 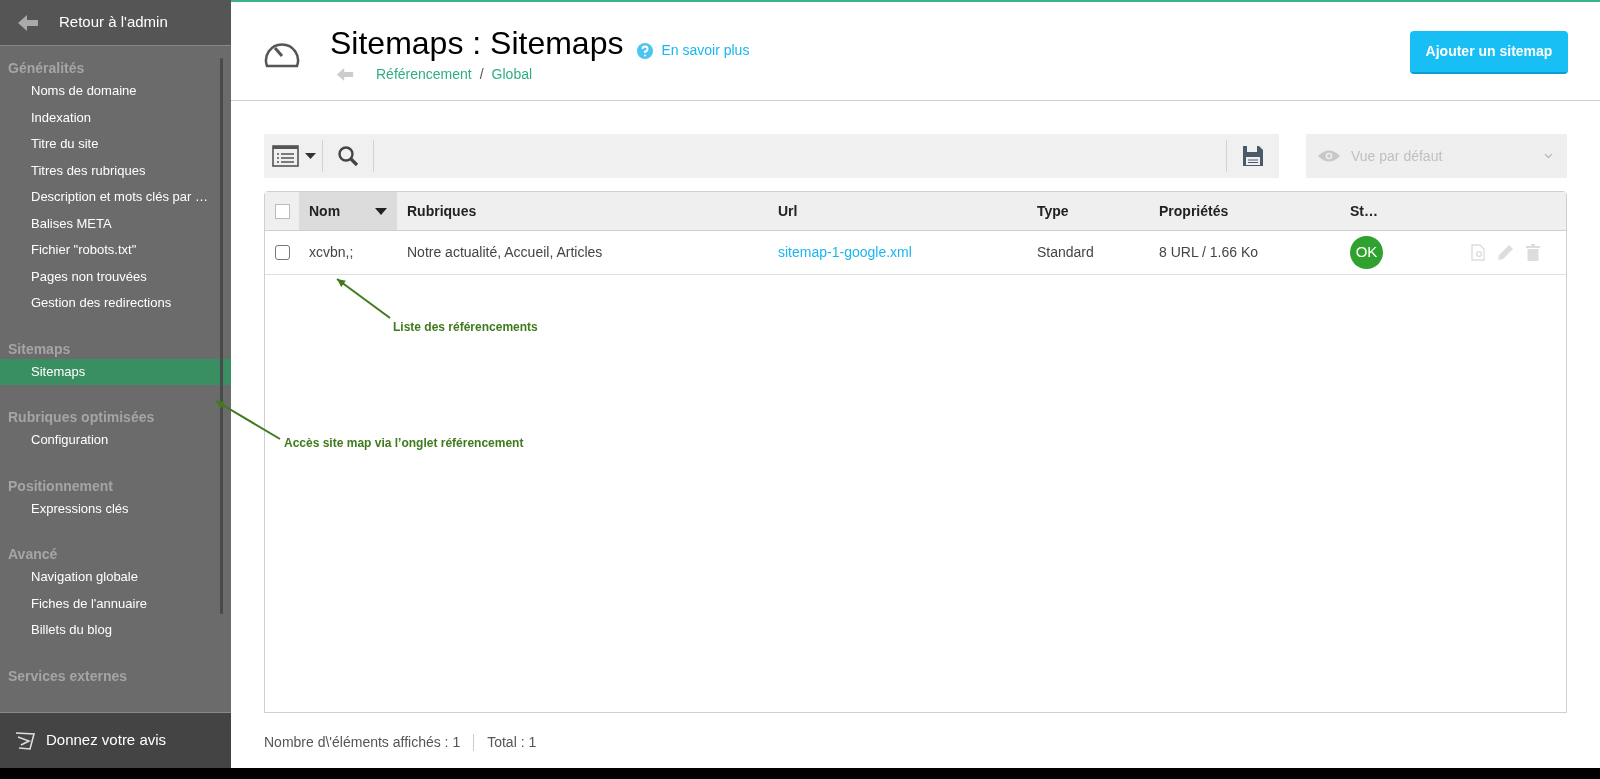 What do you see at coordinates (115, 740) in the screenshot?
I see `feedback-button: Donnez votre avis` at bounding box center [115, 740].